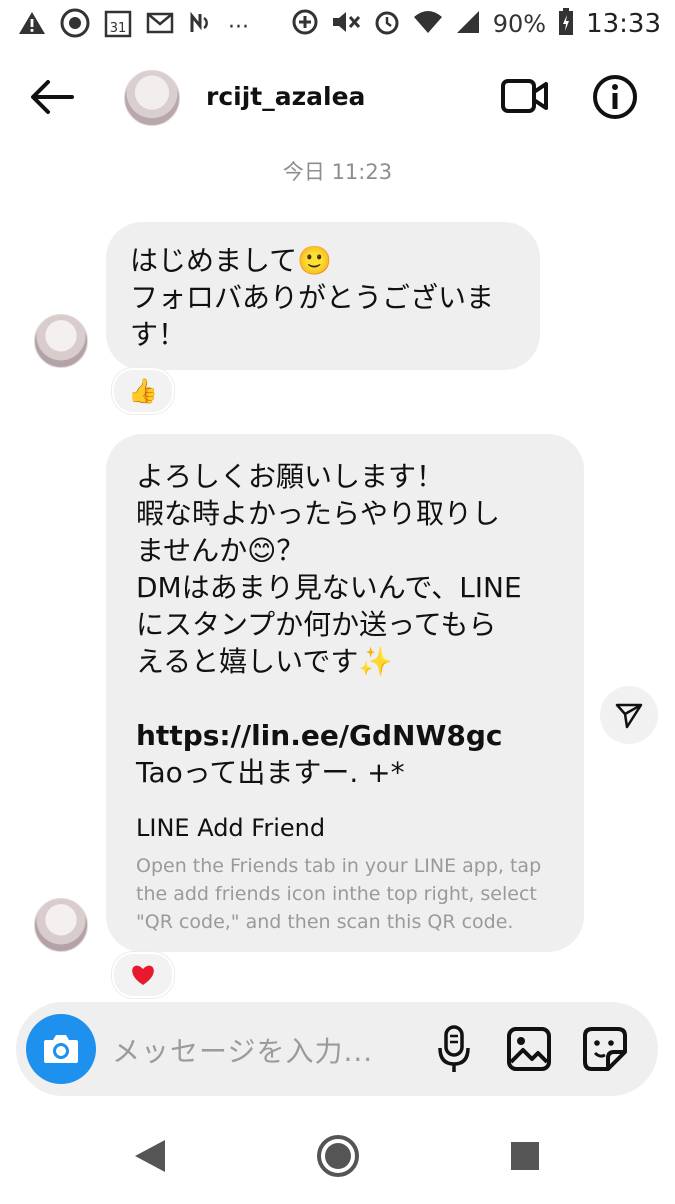  I want to click on avatar, so click(152, 98).